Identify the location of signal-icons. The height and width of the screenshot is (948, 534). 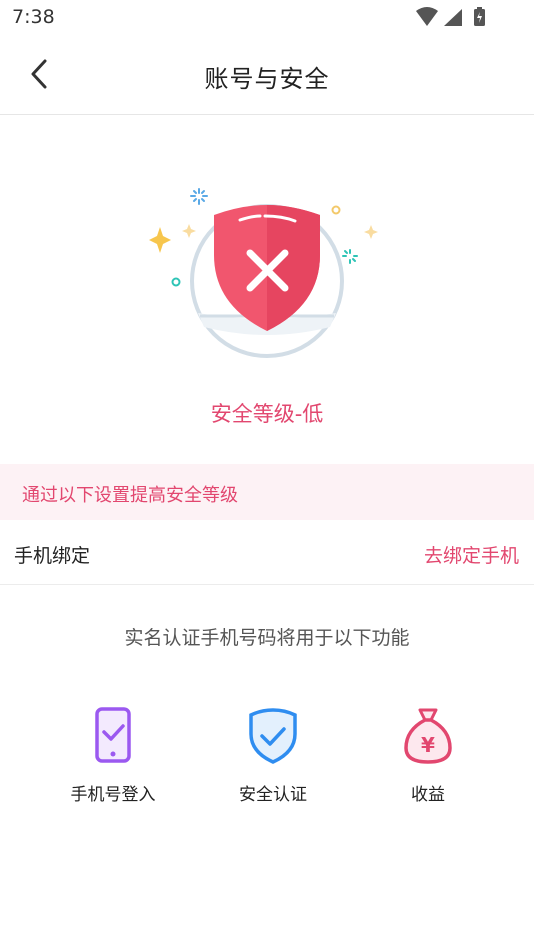
(450, 16).